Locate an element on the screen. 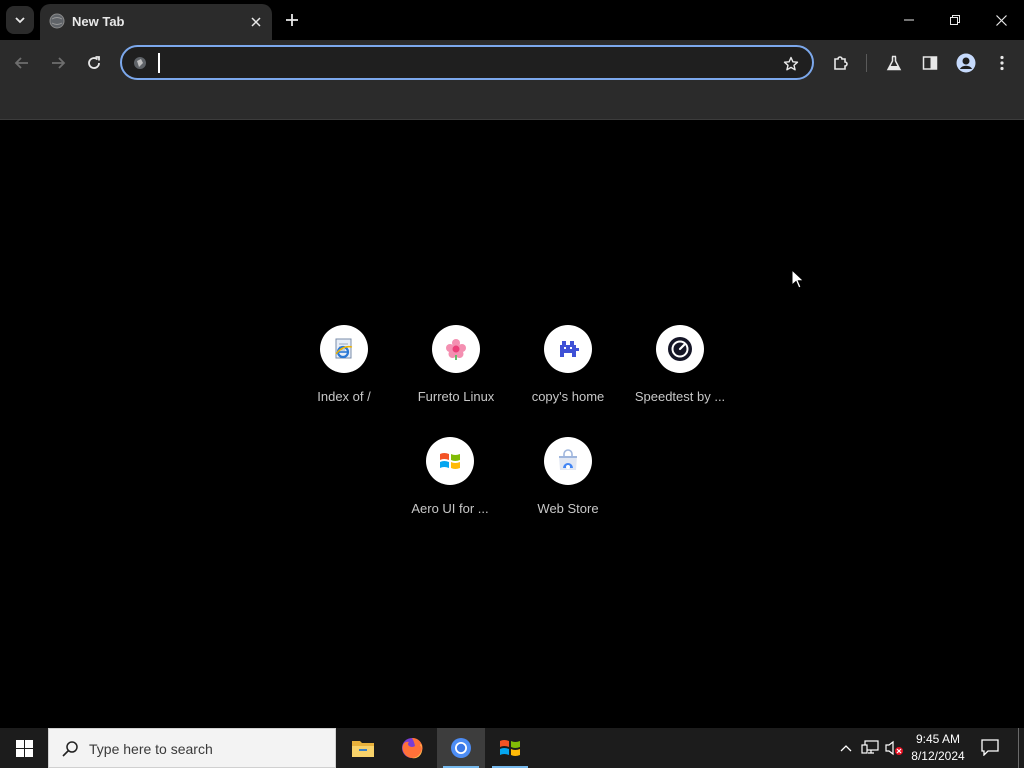  back-button is located at coordinates (22, 63).